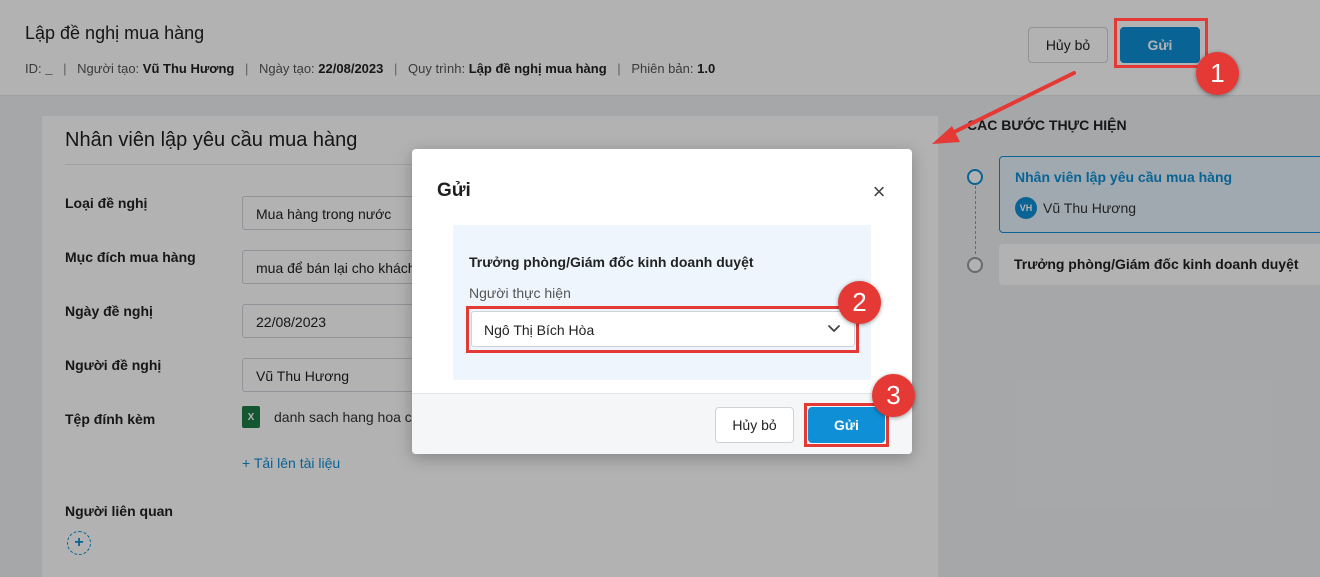  What do you see at coordinates (754, 425) in the screenshot?
I see `dialog-cancel-button: Hủy bỏ` at bounding box center [754, 425].